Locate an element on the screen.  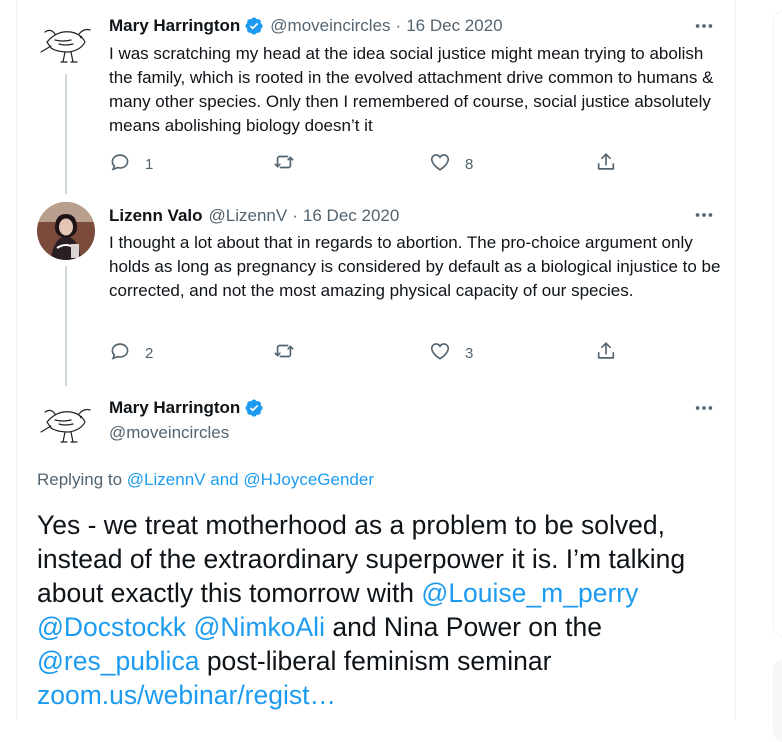
like-count: 3 is located at coordinates (469, 353).